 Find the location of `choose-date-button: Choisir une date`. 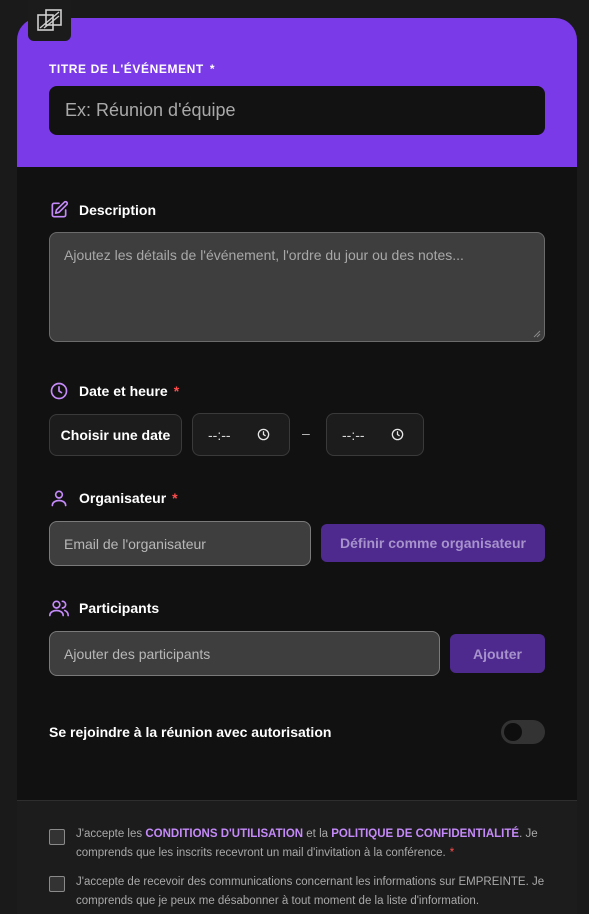

choose-date-button: Choisir une date is located at coordinates (115, 435).